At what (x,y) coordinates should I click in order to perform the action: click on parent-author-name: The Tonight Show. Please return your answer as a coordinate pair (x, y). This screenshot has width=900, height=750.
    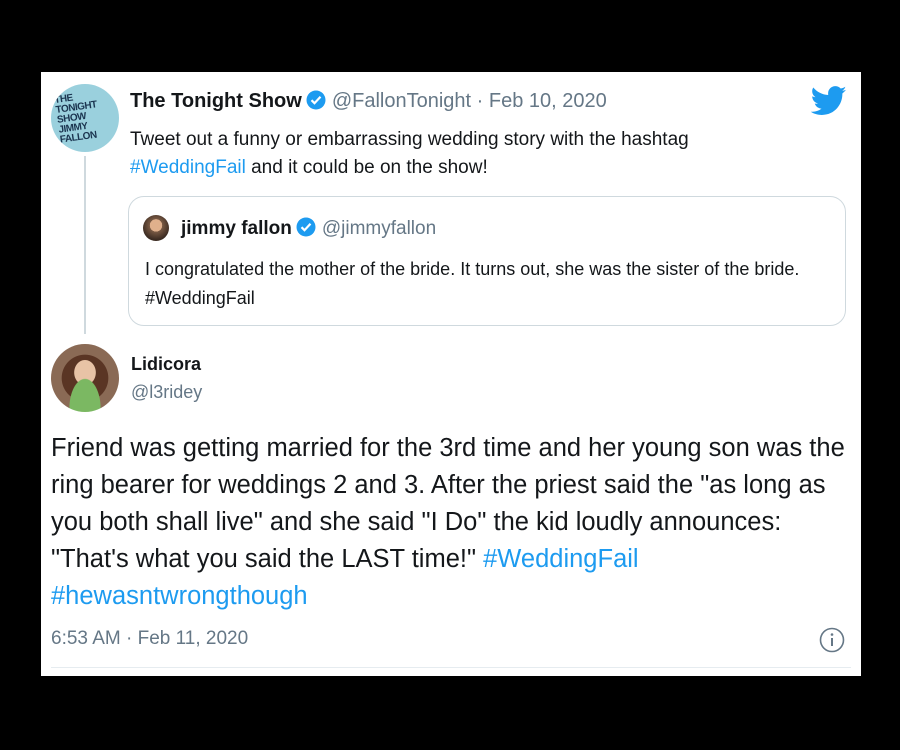
    Looking at the image, I should click on (216, 101).